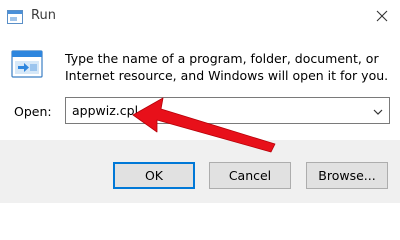  I want to click on chevron-down-icon, so click(378, 112).